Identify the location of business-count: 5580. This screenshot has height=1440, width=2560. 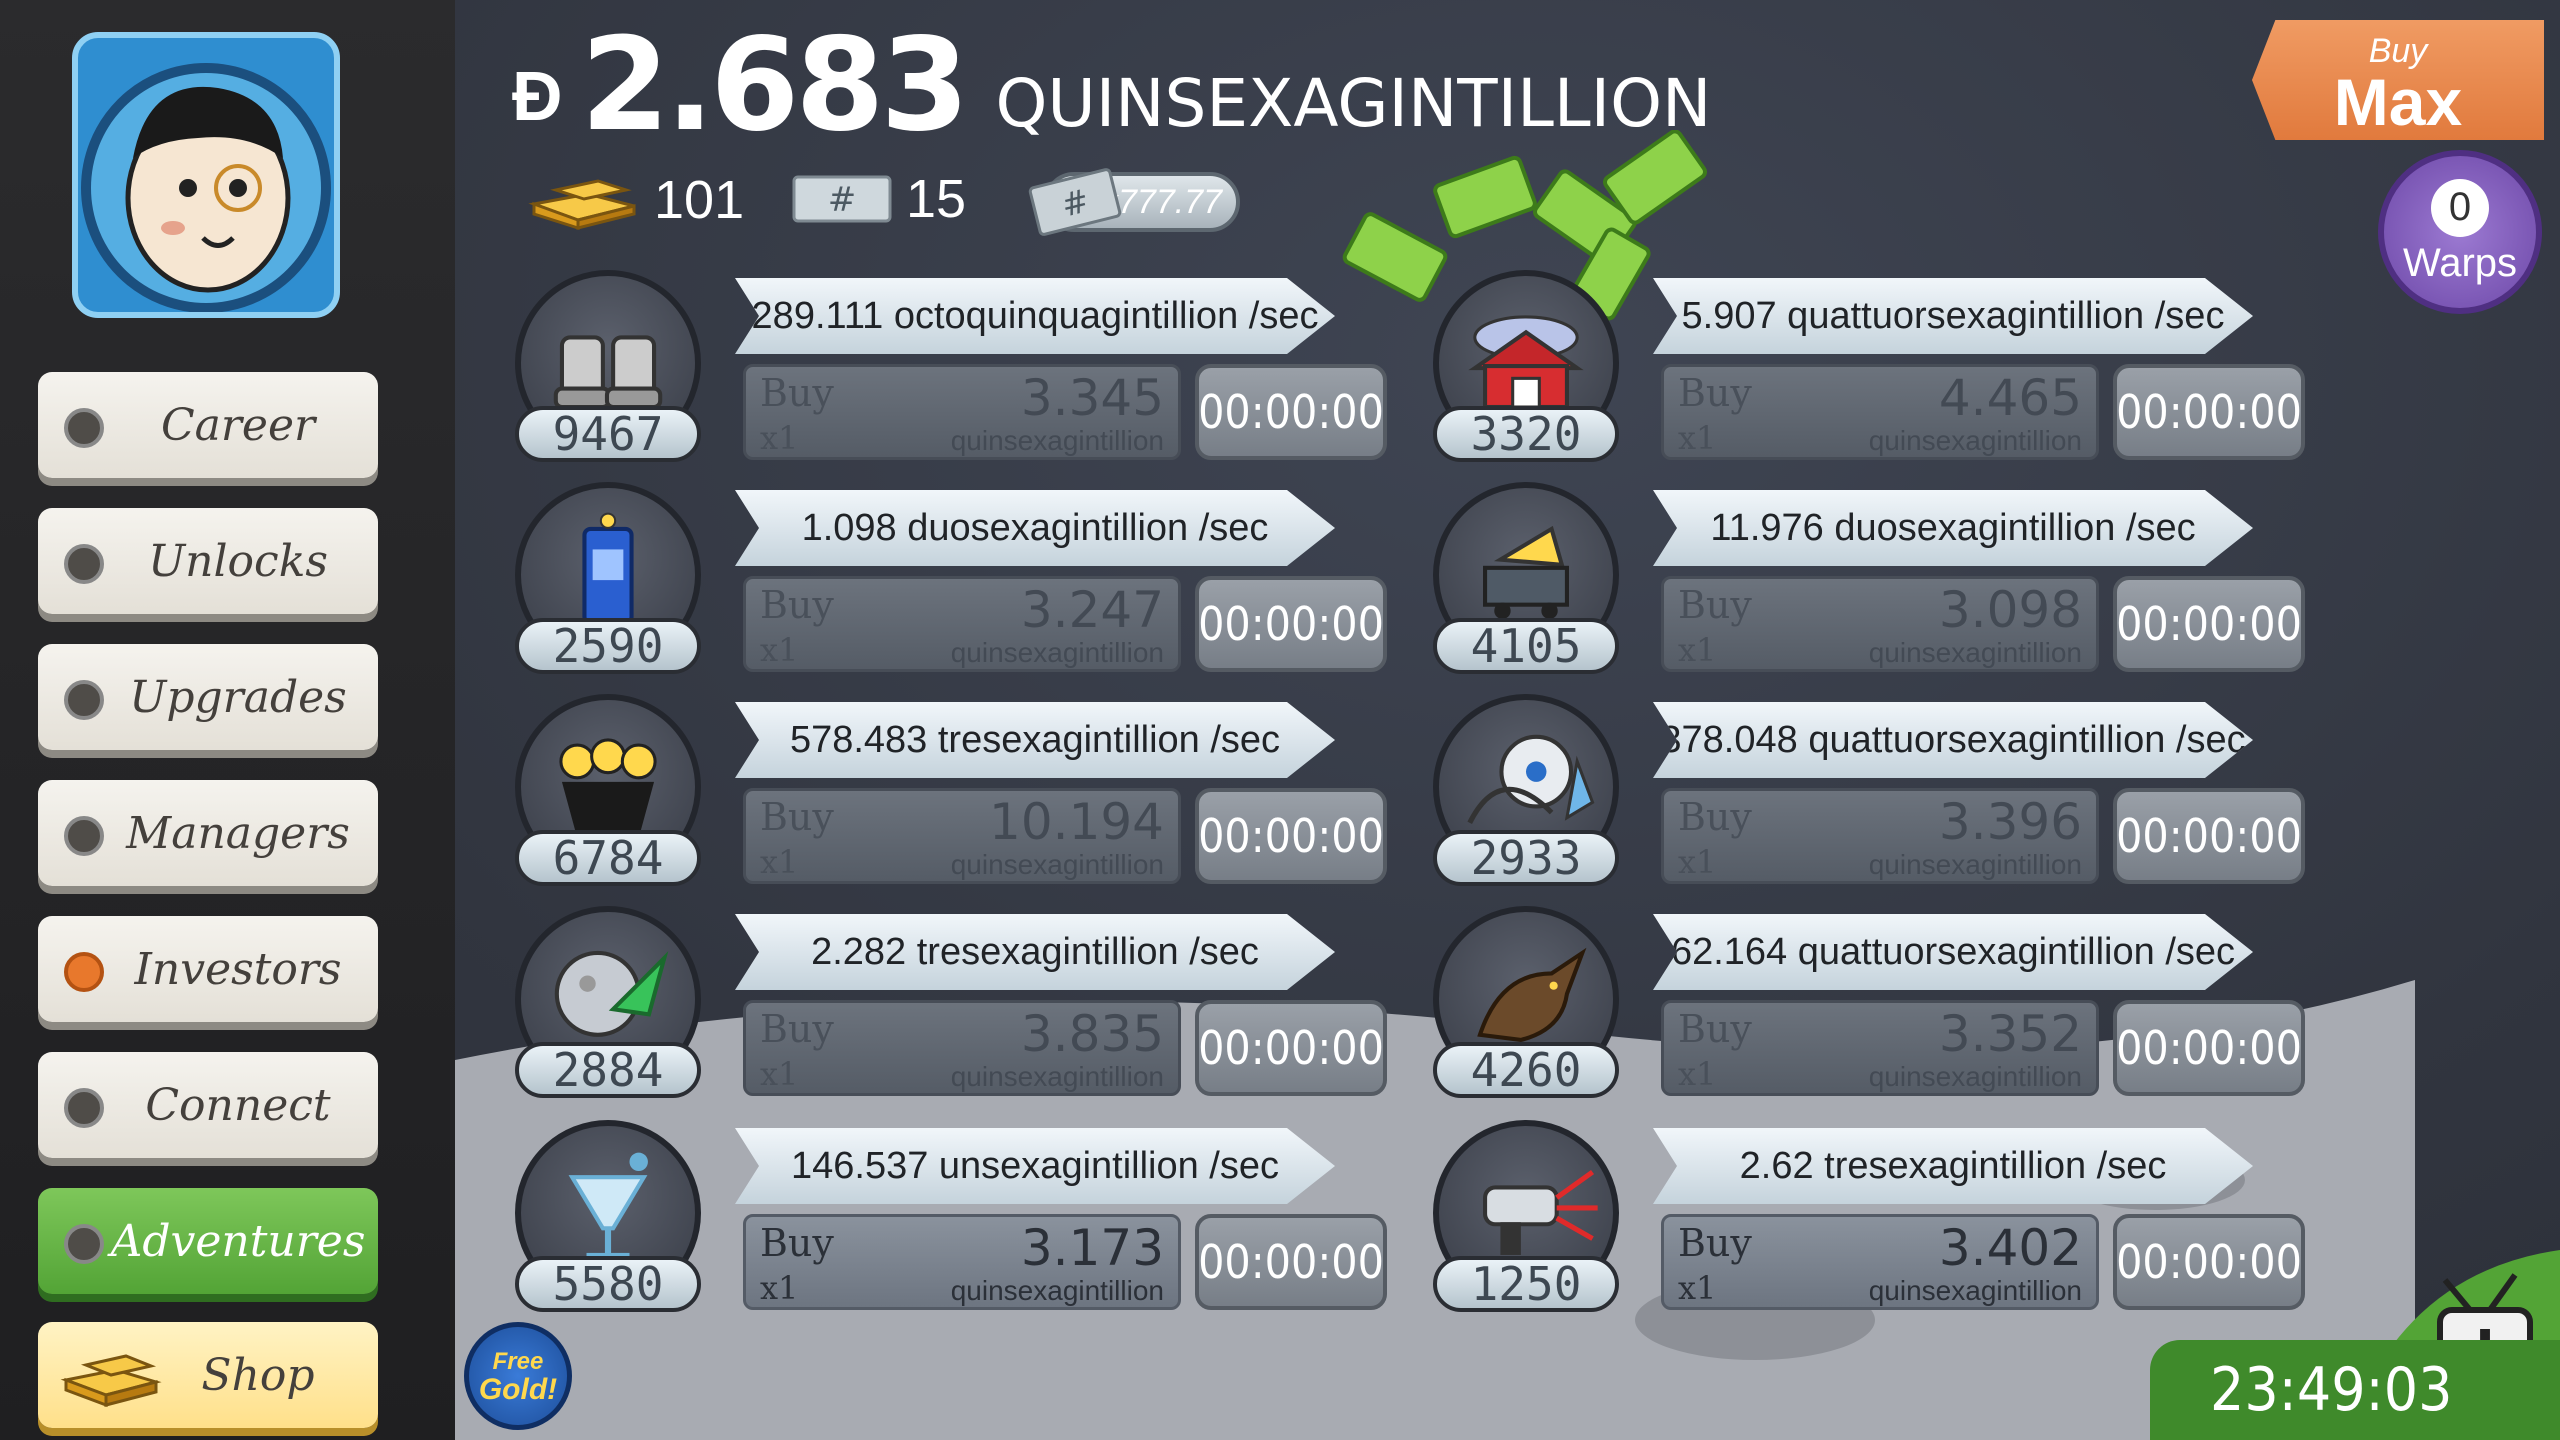
(608, 1284).